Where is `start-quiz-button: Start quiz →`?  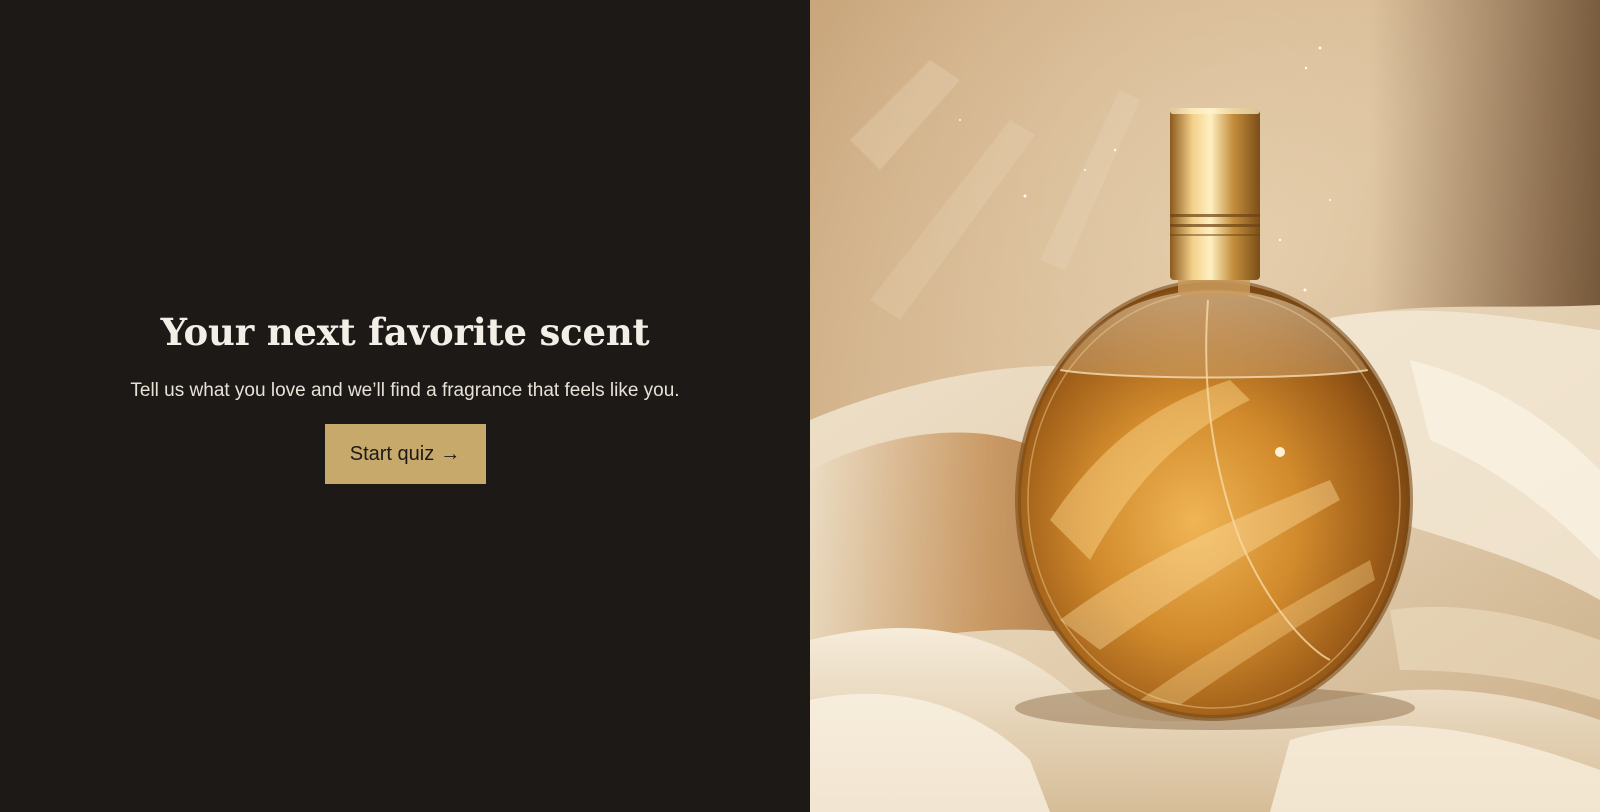
start-quiz-button: Start quiz → is located at coordinates (405, 454).